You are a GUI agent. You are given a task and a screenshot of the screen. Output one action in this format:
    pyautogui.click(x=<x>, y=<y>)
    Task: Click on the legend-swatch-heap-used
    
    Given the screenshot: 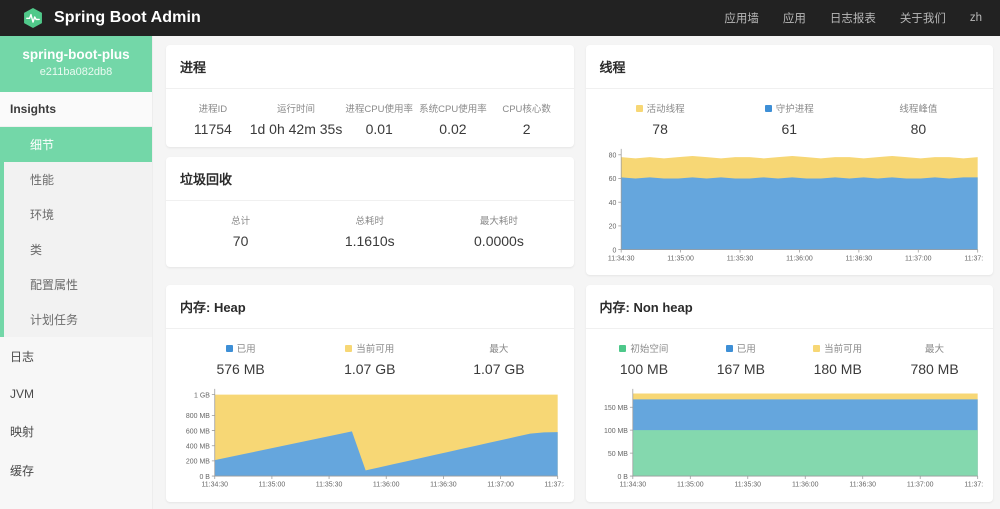 What is the action you would take?
    pyautogui.click(x=229, y=348)
    